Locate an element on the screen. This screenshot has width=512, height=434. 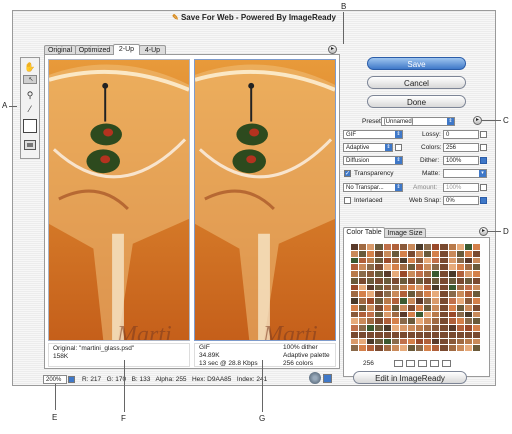
done-button: Done is located at coordinates (416, 101).